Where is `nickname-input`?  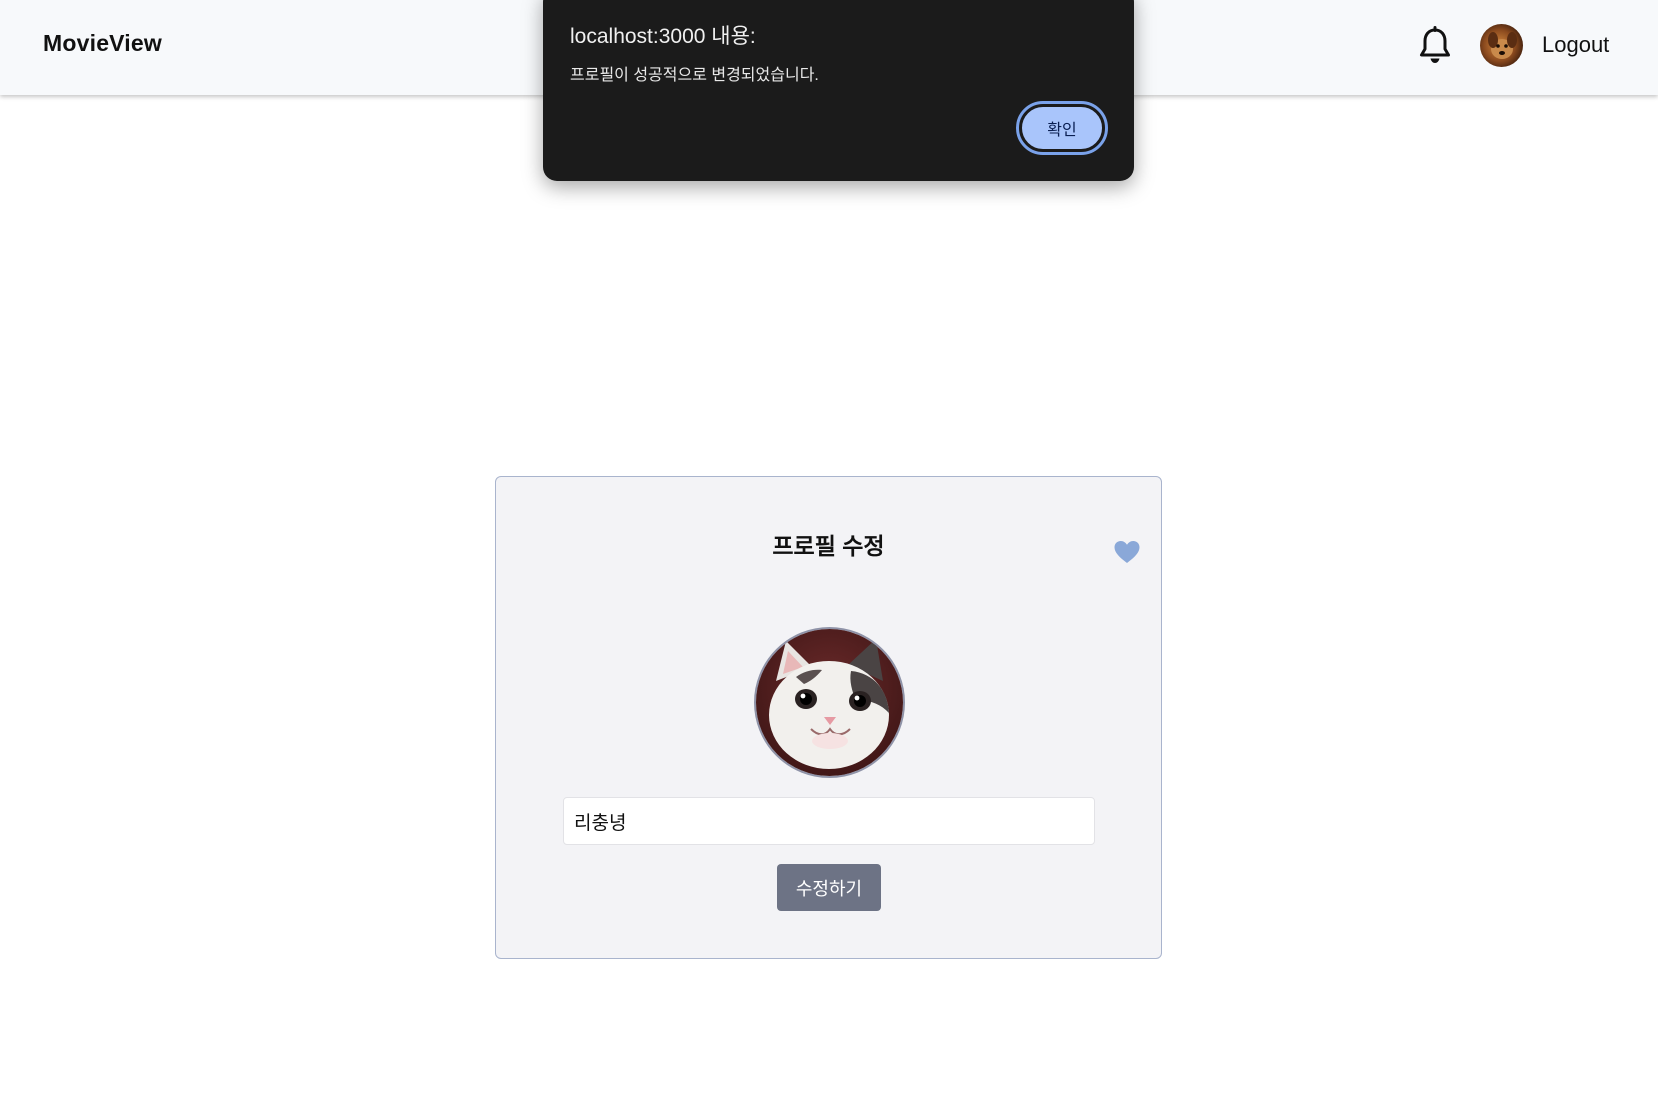
nickname-input is located at coordinates (829, 821).